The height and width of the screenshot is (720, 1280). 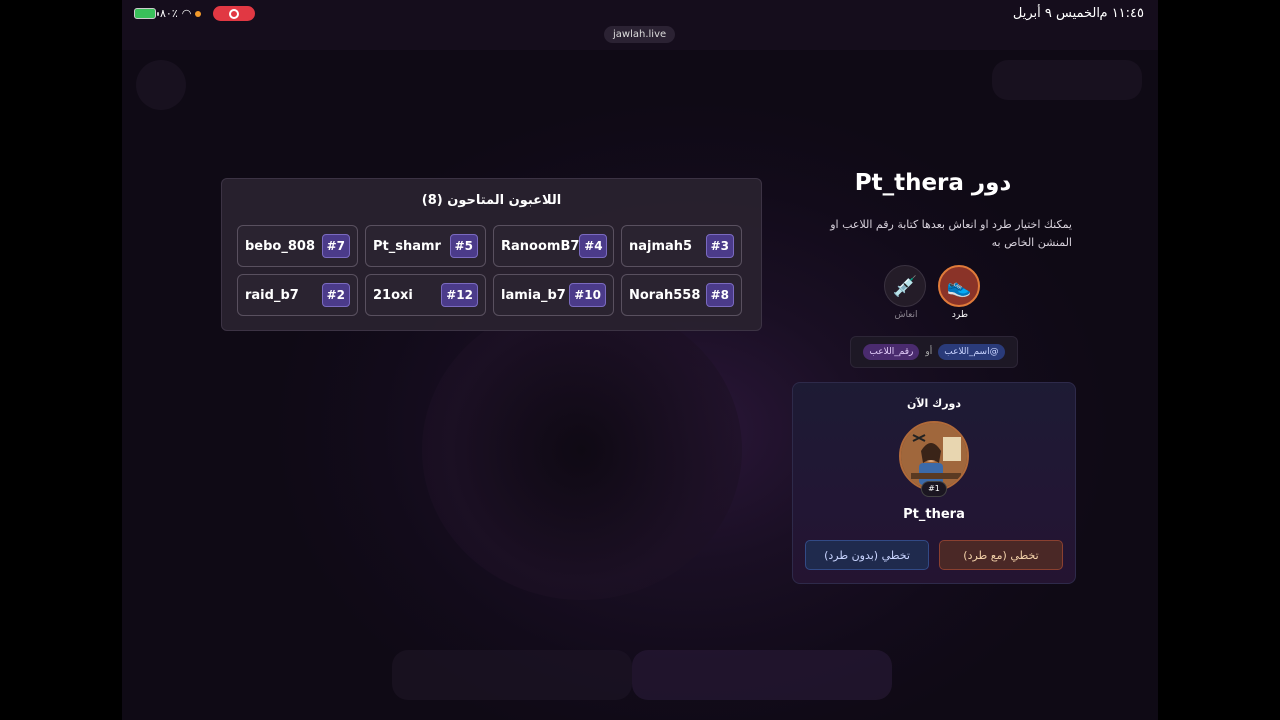 I want to click on current-player-name: Pt_thera, so click(x=934, y=514).